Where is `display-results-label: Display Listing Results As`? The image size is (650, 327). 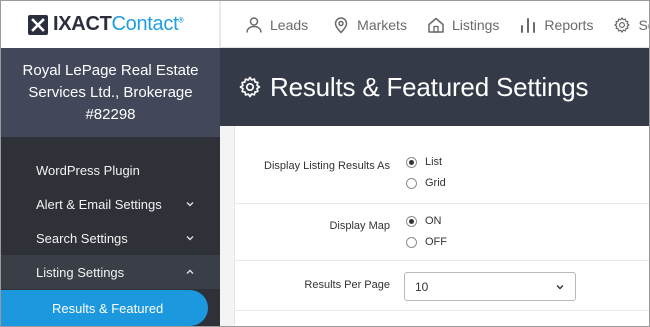
display-results-label: Display Listing Results As is located at coordinates (327, 166).